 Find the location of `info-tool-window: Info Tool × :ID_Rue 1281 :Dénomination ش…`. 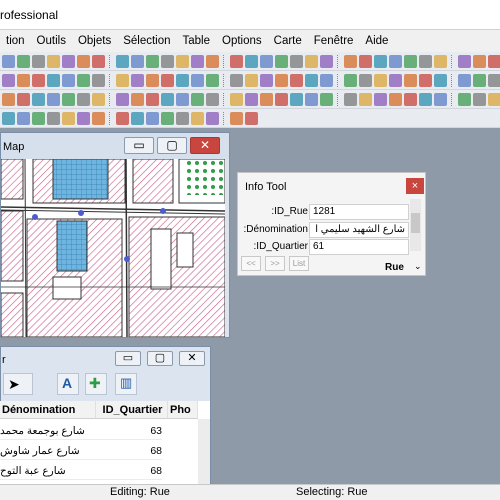

info-tool-window: Info Tool × :ID_Rue 1281 :Dénomination ش… is located at coordinates (331, 224).